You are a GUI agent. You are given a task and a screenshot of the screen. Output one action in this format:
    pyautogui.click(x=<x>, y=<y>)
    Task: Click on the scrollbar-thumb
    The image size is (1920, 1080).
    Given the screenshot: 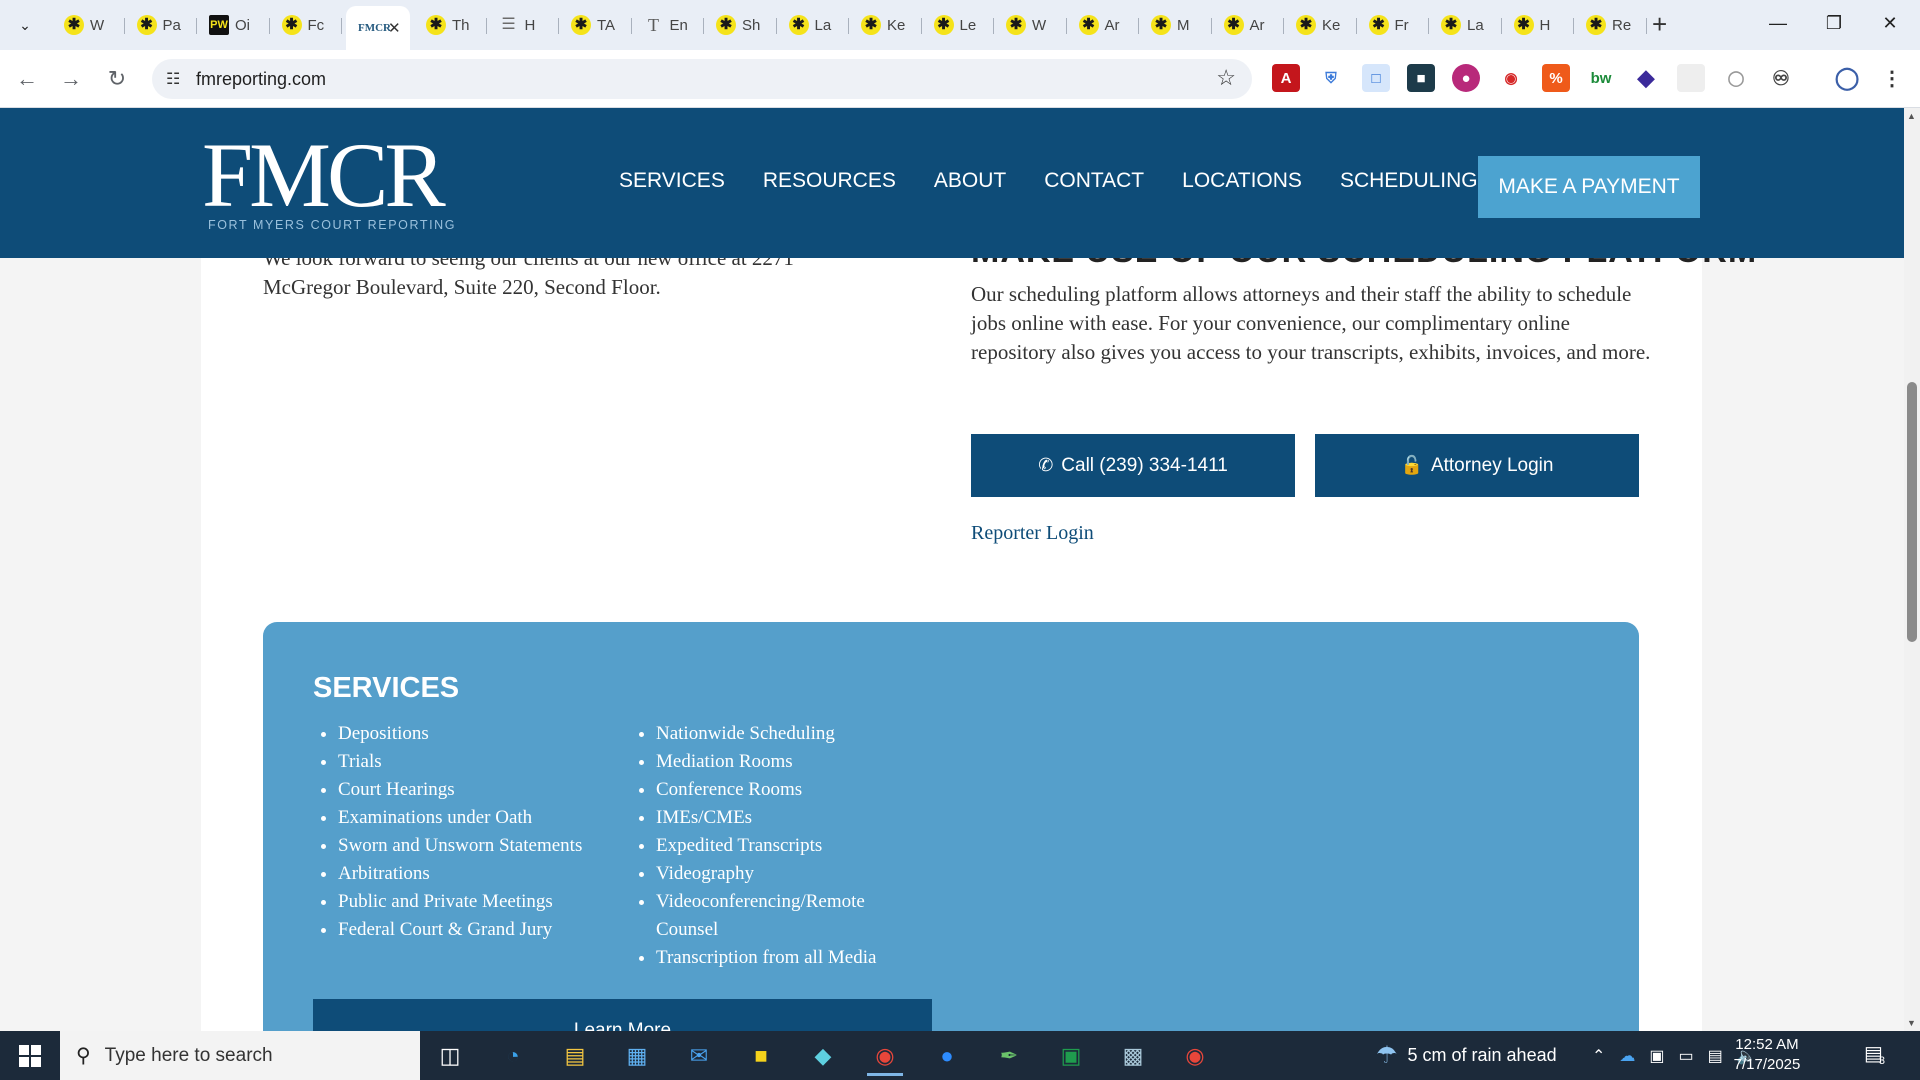 What is the action you would take?
    pyautogui.click(x=1912, y=512)
    